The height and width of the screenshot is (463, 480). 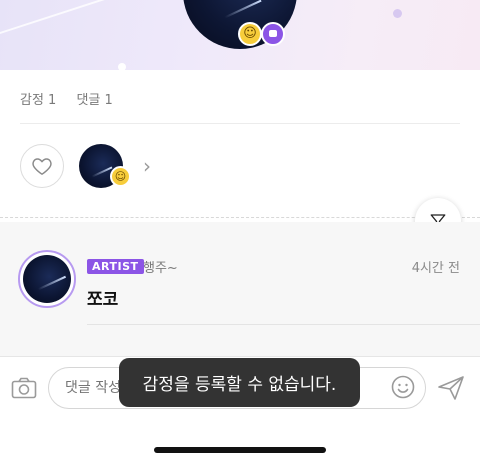 I want to click on toast-message: 감정을 등록할 수 없습니다., so click(x=239, y=382).